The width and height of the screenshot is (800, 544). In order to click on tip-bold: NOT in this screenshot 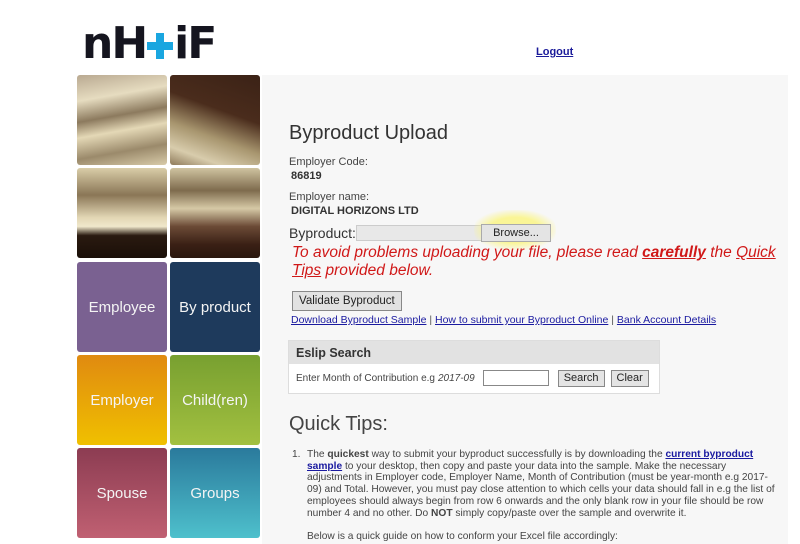, I will do `click(442, 513)`.